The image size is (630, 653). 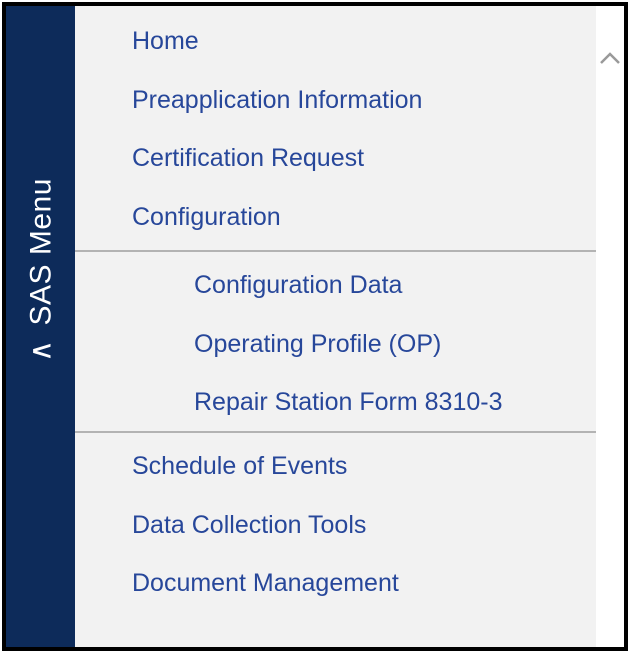 What do you see at coordinates (265, 583) in the screenshot?
I see `menu-item-document-management: Document Management` at bounding box center [265, 583].